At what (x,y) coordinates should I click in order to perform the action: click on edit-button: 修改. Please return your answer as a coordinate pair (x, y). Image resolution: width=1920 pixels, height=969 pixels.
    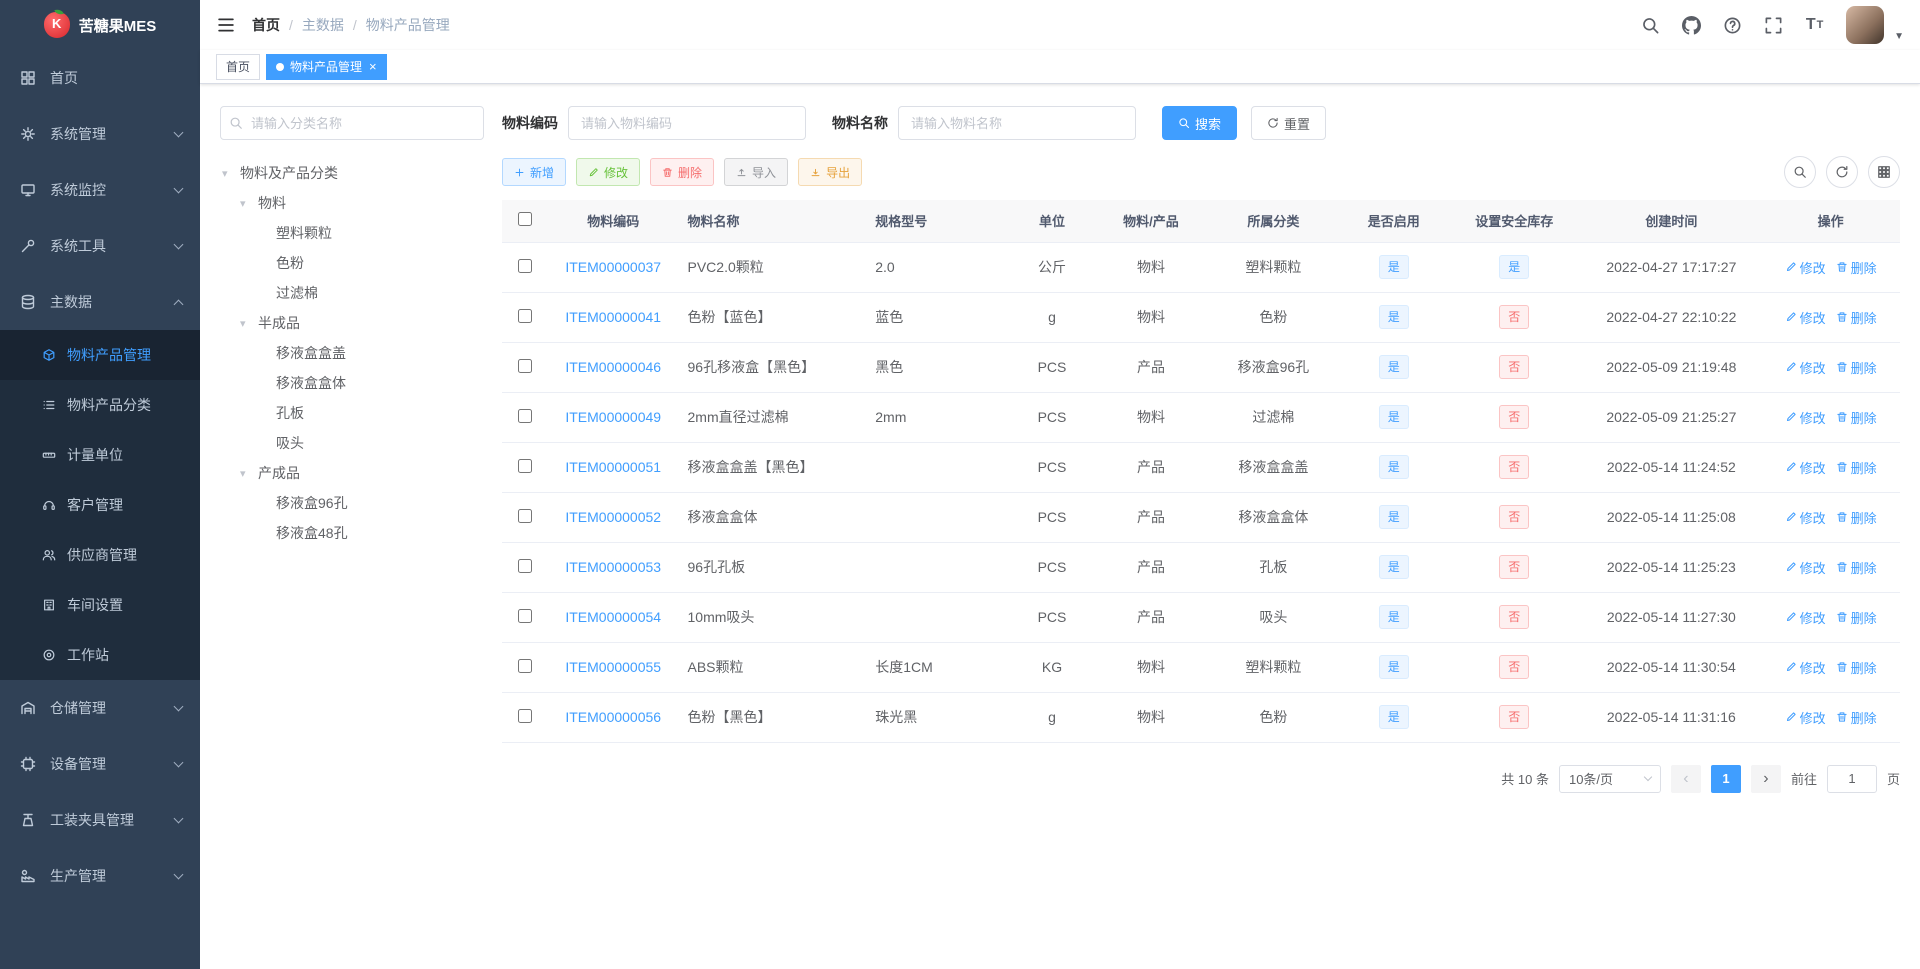
    Looking at the image, I should click on (608, 172).